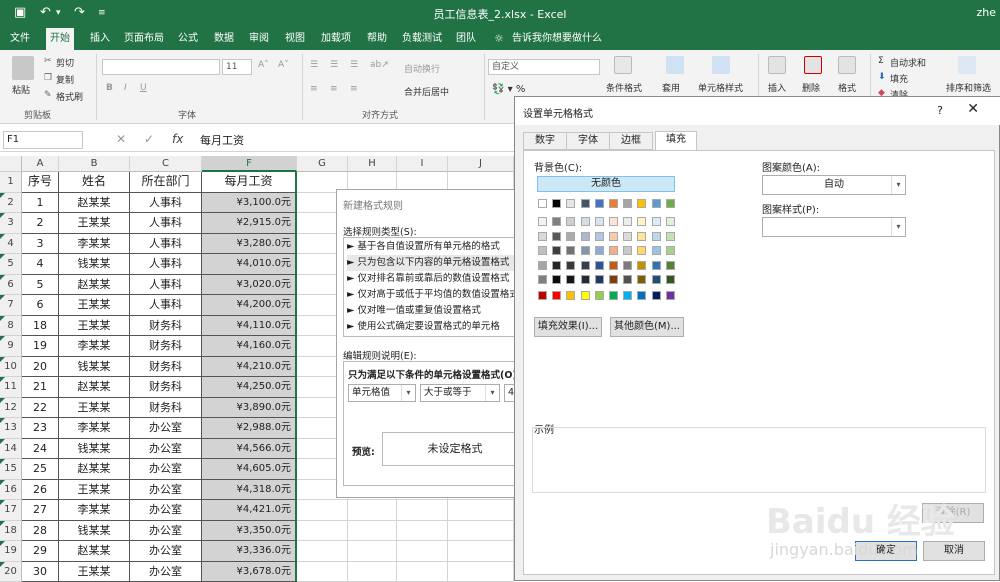 Image resolution: width=1000 pixels, height=582 pixels. What do you see at coordinates (11, 551) in the screenshot?
I see `row-header: 19` at bounding box center [11, 551].